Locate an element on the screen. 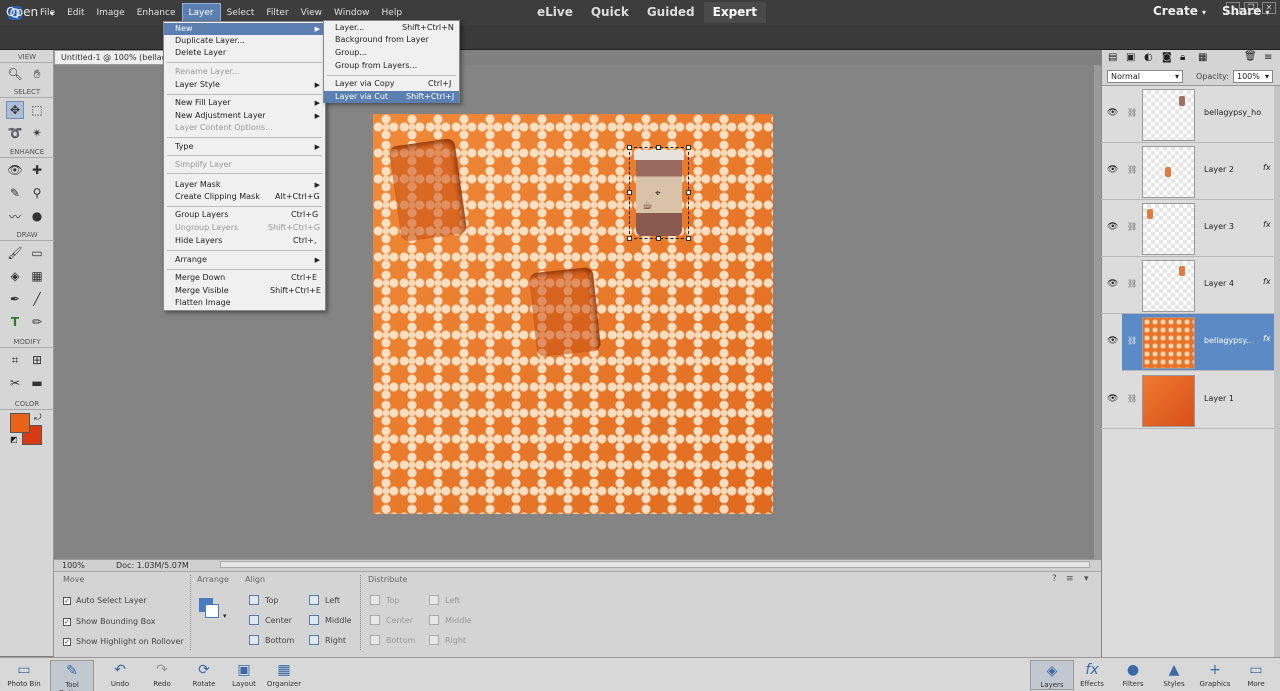  menu-layer: Layer is located at coordinates (201, 12).